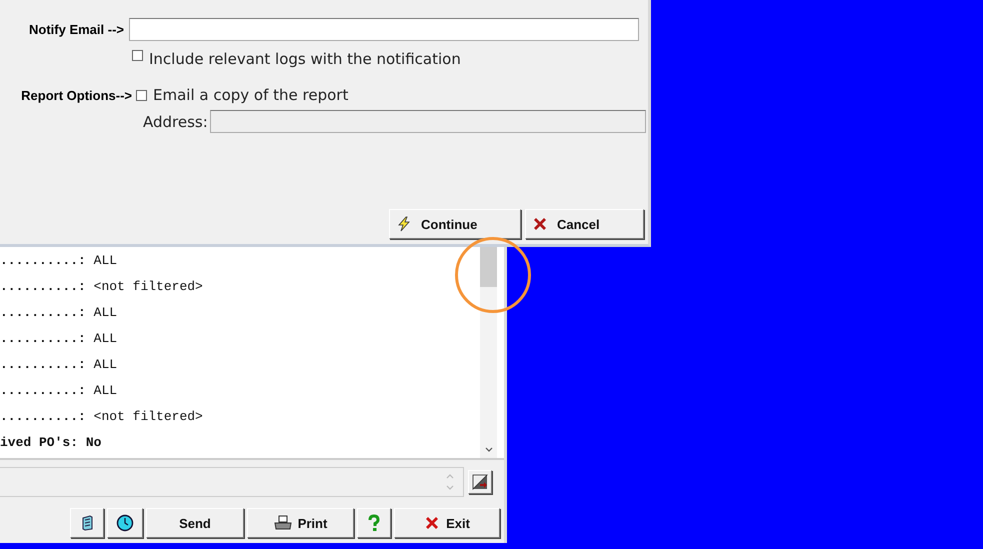 This screenshot has width=983, height=549. I want to click on lightning-icon, so click(404, 224).